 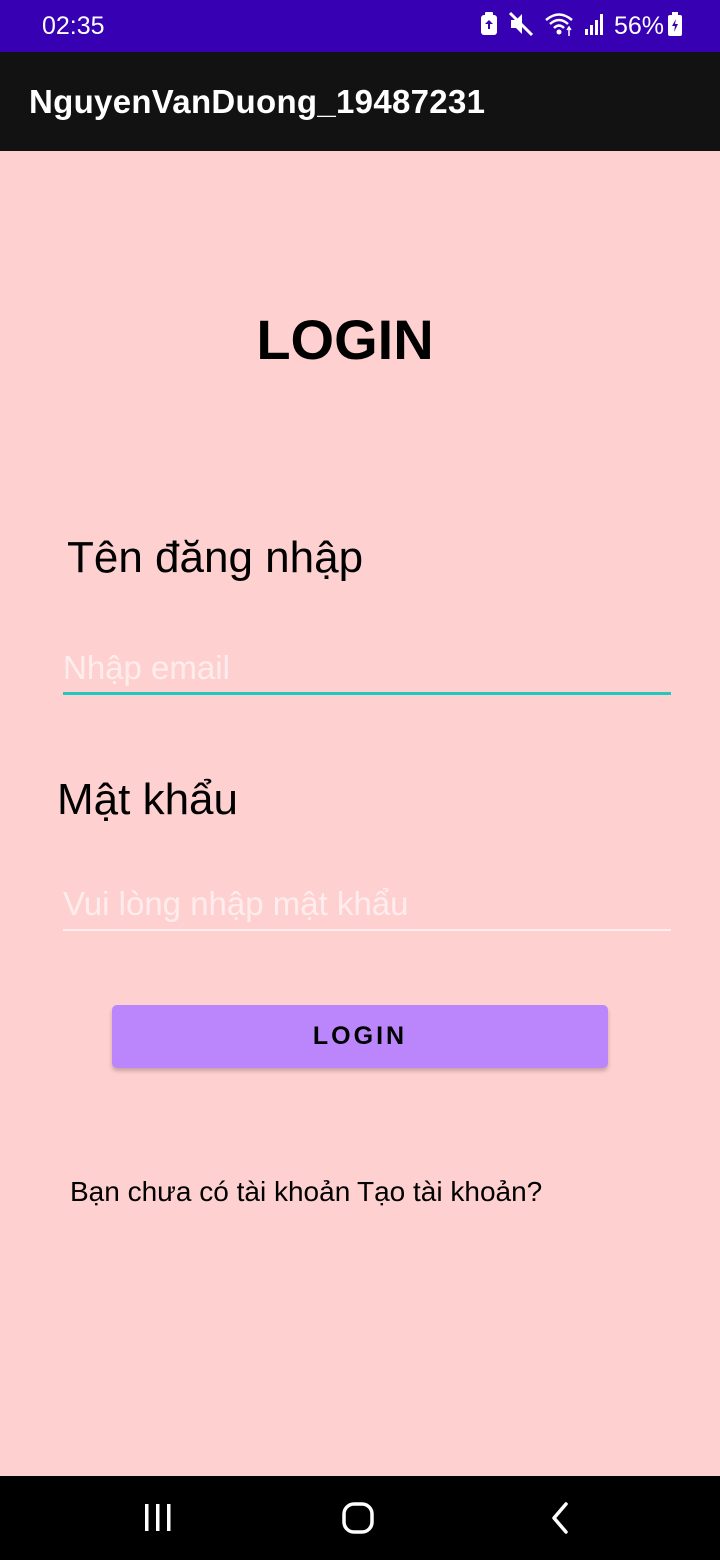 What do you see at coordinates (576, 26) in the screenshot?
I see `status-icons: 56%` at bounding box center [576, 26].